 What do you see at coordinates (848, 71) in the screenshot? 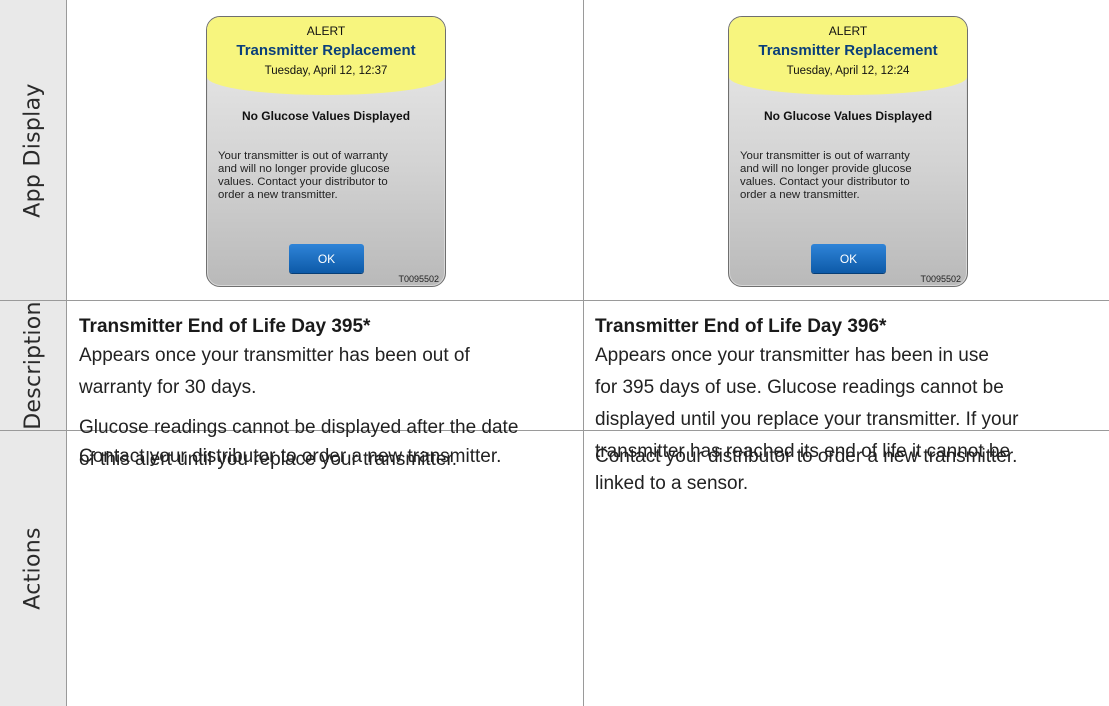
I see `alert-date: Tuesday, April 12, 12:24` at bounding box center [848, 71].